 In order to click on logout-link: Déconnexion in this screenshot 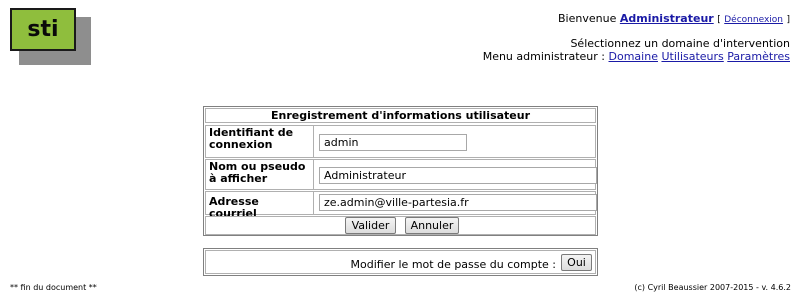, I will do `click(753, 20)`.